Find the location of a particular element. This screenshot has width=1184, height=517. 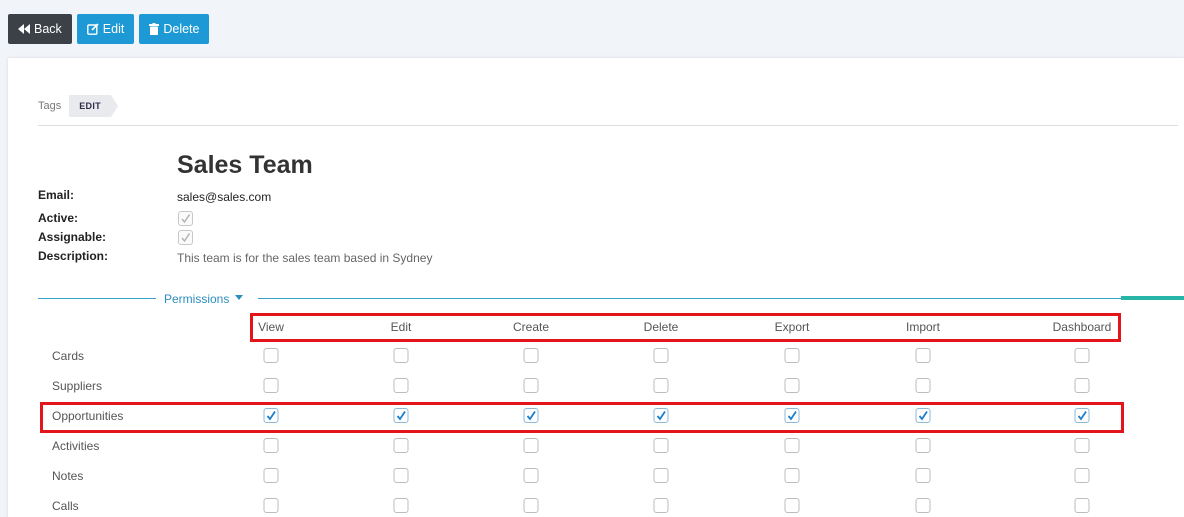

breadcrumb-tags: Tags is located at coordinates (49, 106).